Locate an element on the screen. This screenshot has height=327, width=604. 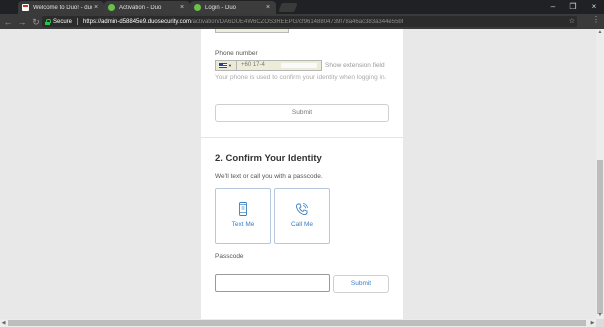
menu-icon: ⋮ is located at coordinates (596, 19).